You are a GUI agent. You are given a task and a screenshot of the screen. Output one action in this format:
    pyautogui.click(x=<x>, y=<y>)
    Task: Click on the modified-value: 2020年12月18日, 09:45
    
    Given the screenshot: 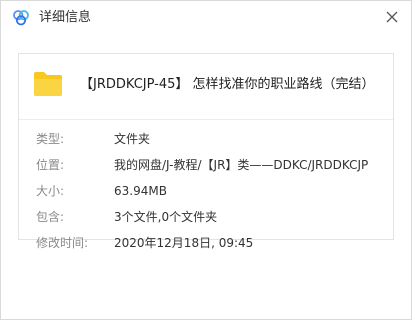 What is the action you would take?
    pyautogui.click(x=184, y=243)
    